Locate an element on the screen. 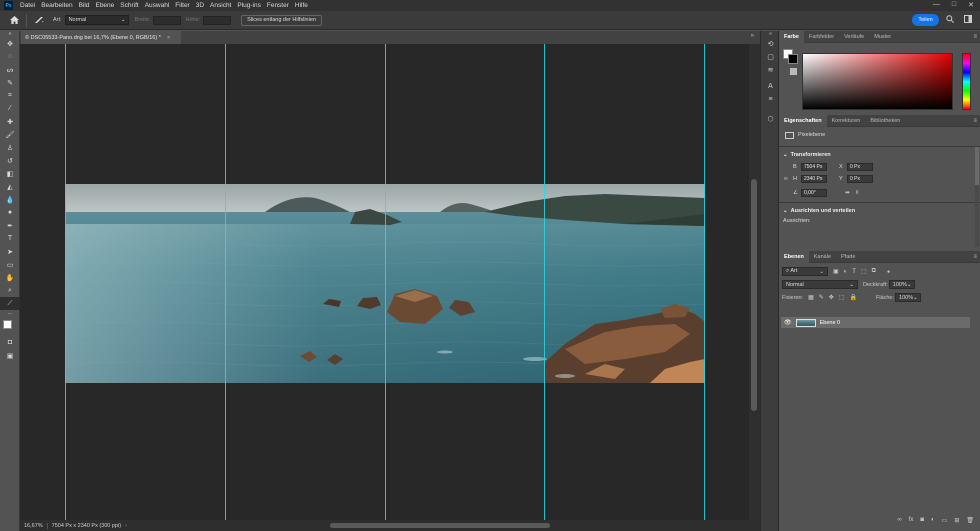 This screenshot has width=980, height=531. menu-ebene: Ebene is located at coordinates (104, 5).